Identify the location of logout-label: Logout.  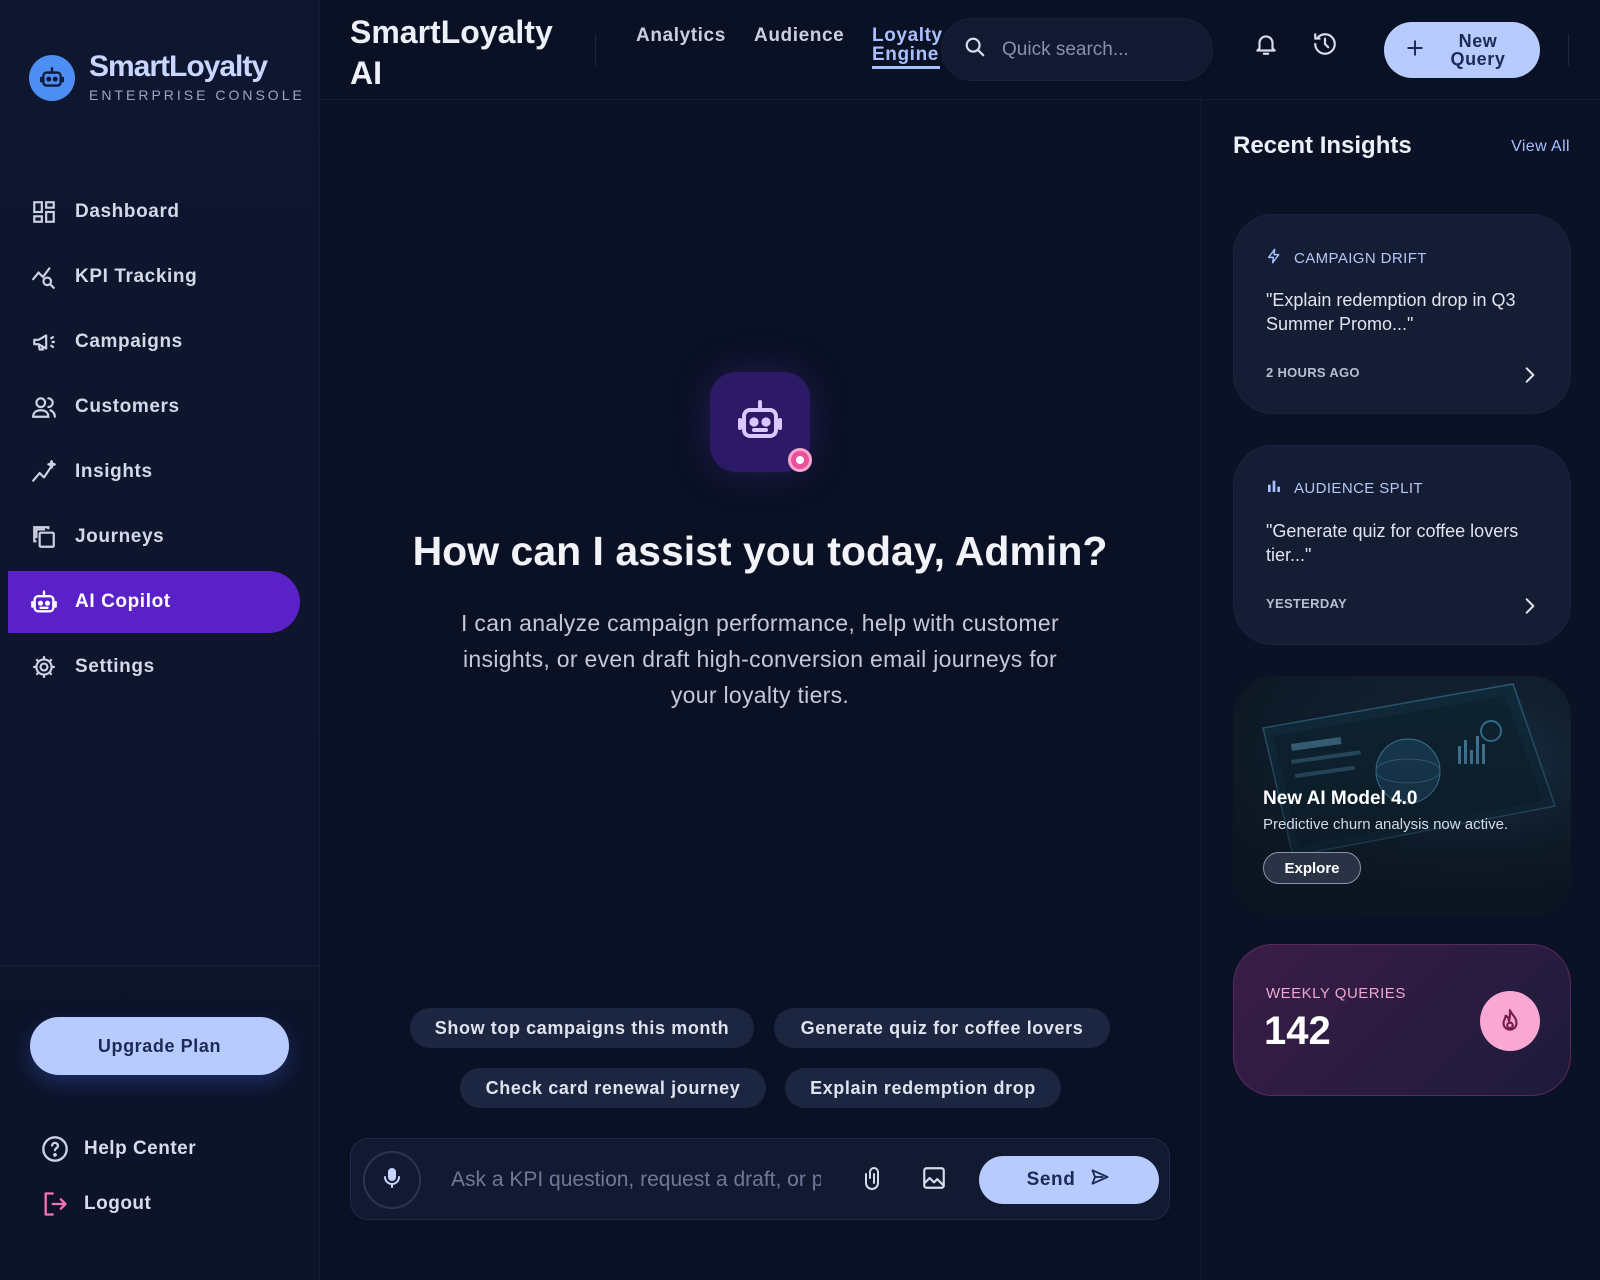
(118, 1203).